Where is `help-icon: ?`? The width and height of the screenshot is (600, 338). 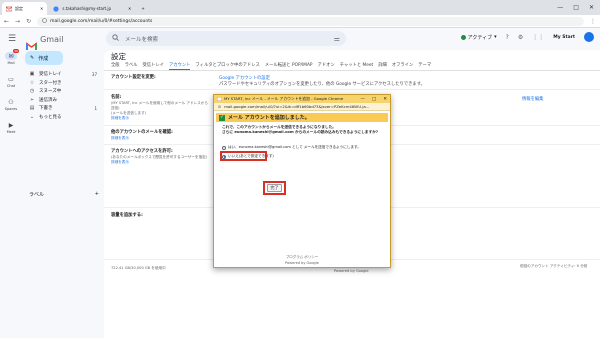 help-icon: ? is located at coordinates (507, 37).